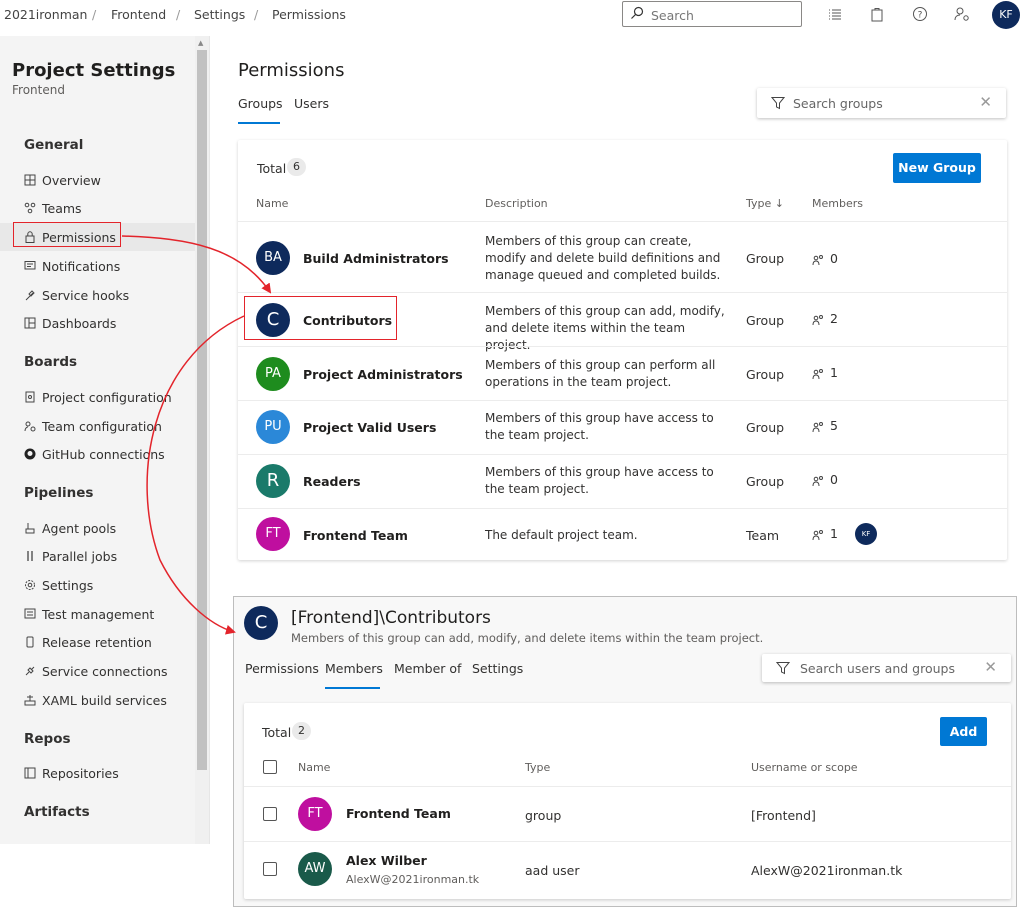 Image resolution: width=1024 pixels, height=917 pixels. I want to click on group-name: Build Administrators, so click(376, 258).